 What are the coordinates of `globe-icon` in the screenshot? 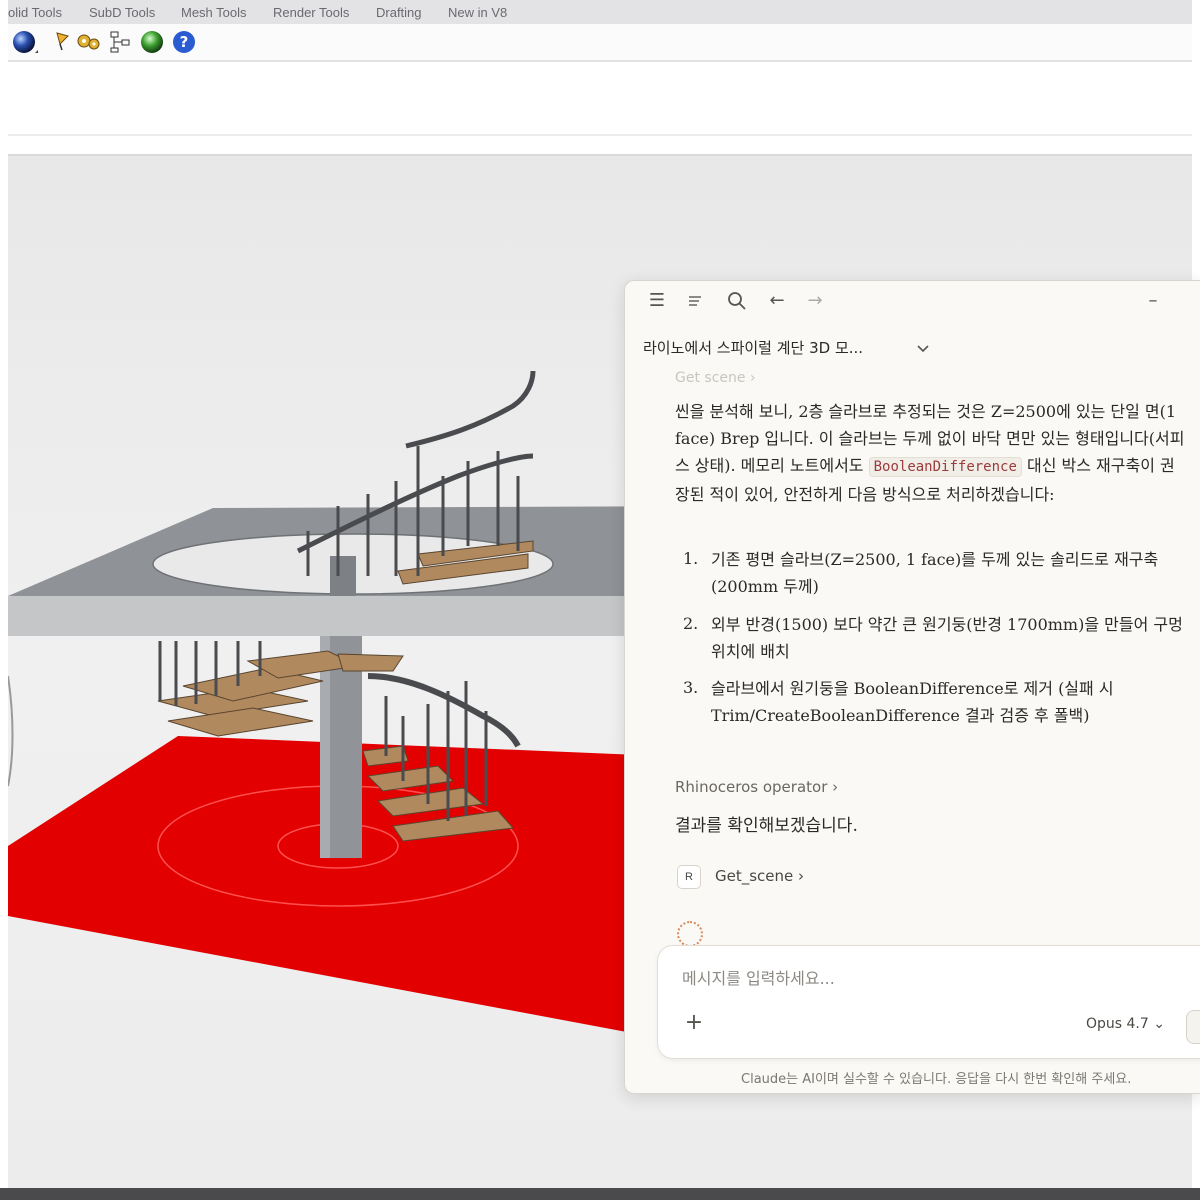 It's located at (152, 42).